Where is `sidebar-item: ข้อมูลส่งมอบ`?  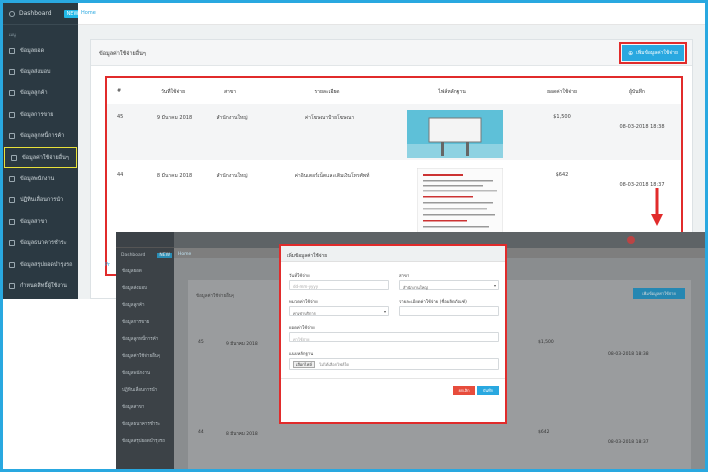
sidebar-item: ข้อมูลส่งมอบ is located at coordinates (40, 71).